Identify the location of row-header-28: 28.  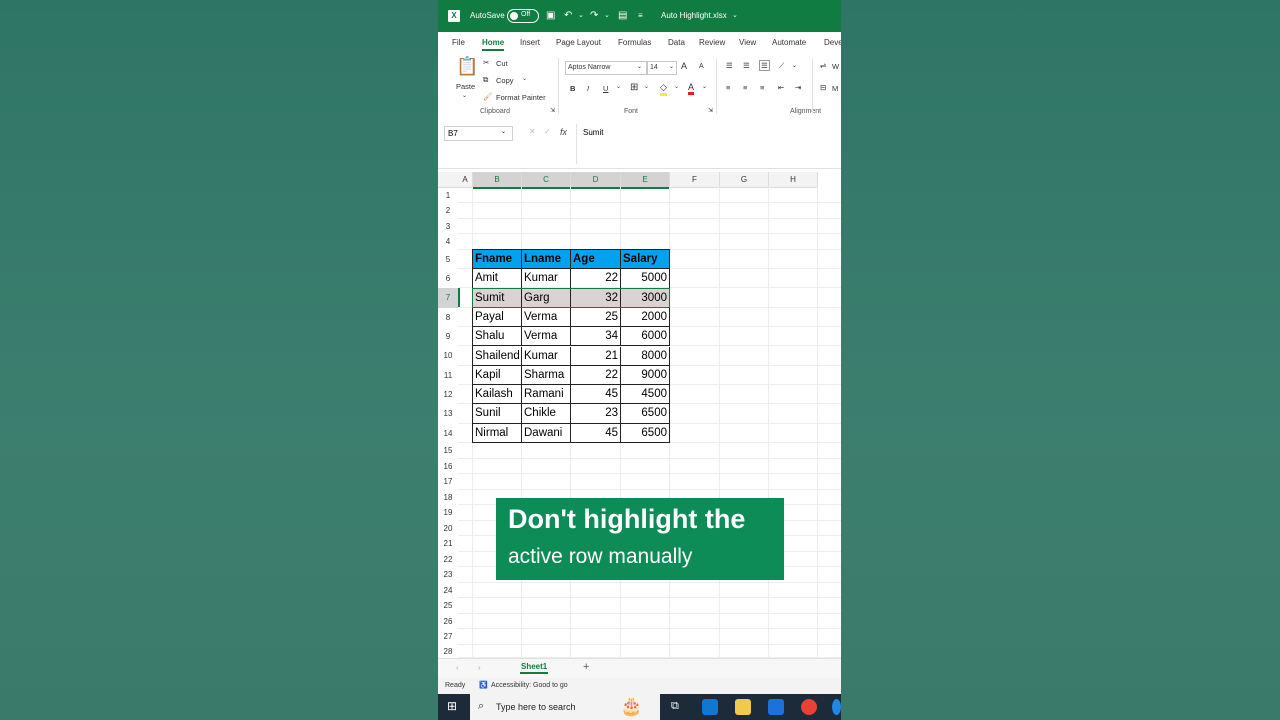
(448, 651).